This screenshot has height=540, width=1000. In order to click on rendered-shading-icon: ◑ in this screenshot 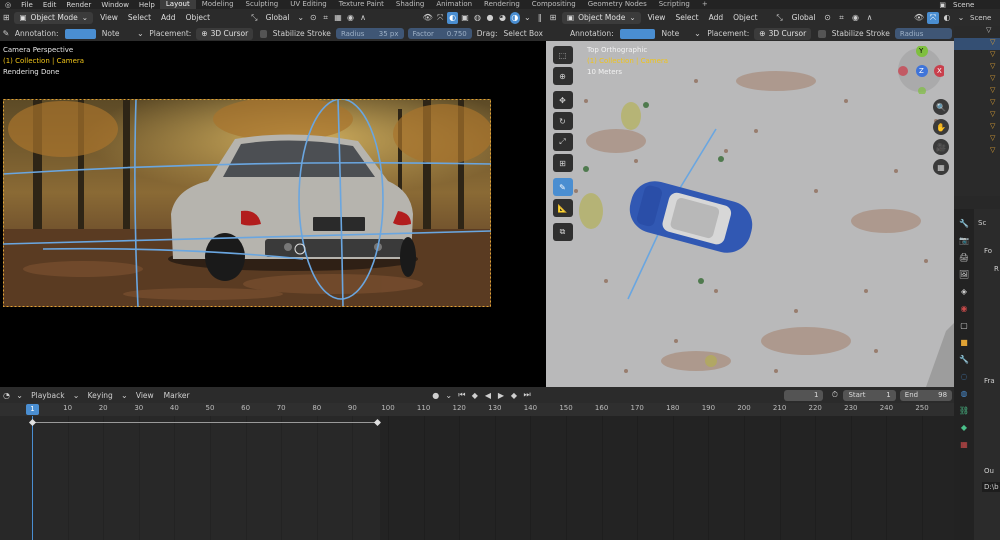, I will do `click(515, 17)`.